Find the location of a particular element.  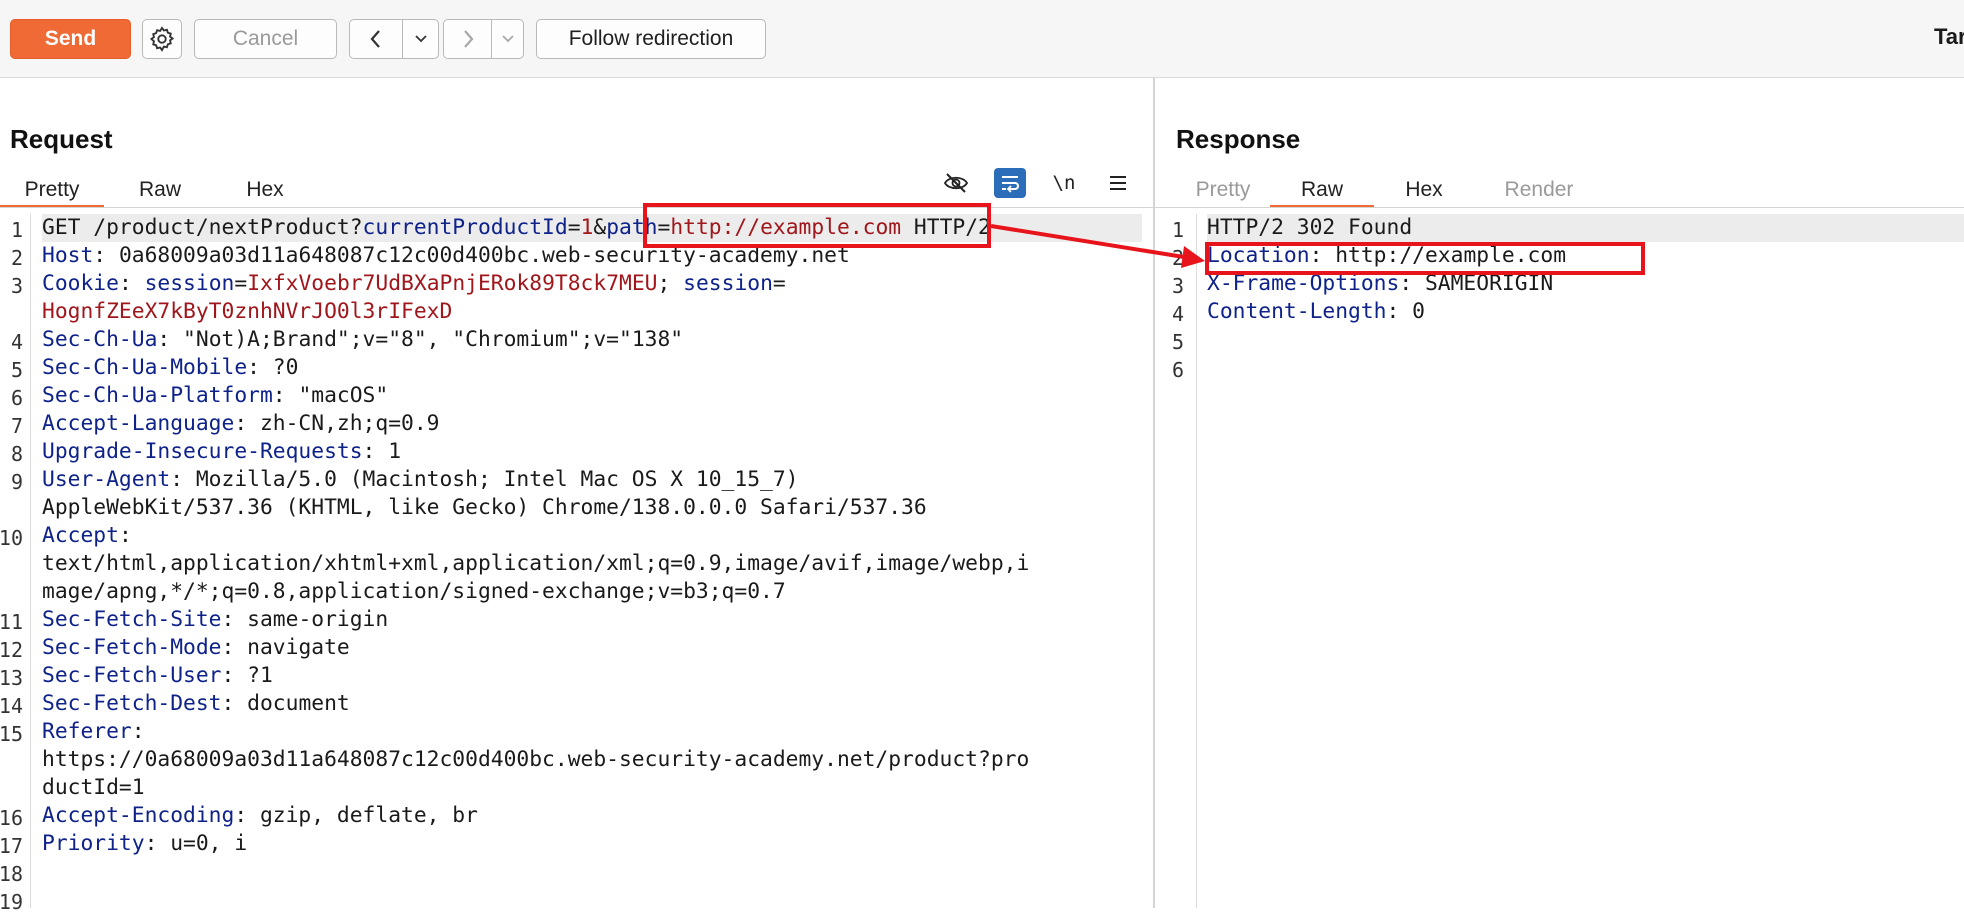

code-text-token: : navigate is located at coordinates (285, 647).